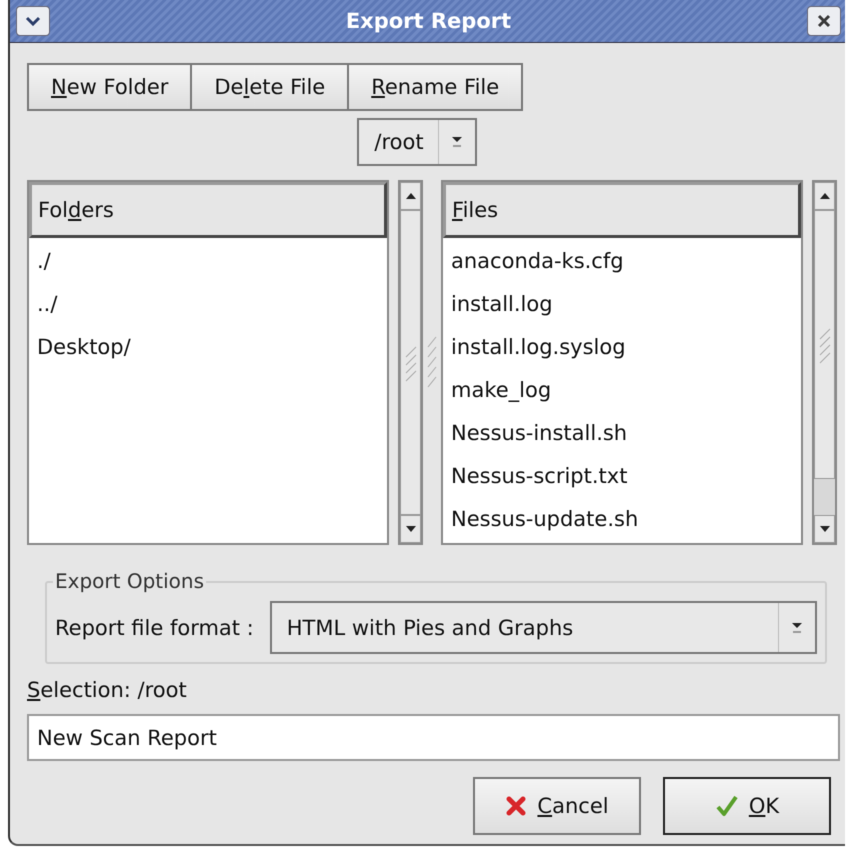 This screenshot has width=847, height=854. Describe the element at coordinates (433, 737) in the screenshot. I see `filename-input: New Scan Report` at that location.